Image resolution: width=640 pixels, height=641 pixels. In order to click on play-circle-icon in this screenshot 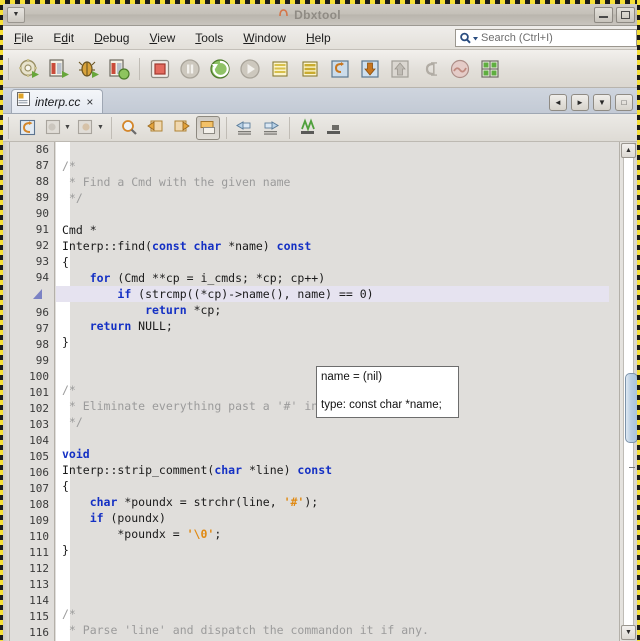, I will do `click(250, 69)`.